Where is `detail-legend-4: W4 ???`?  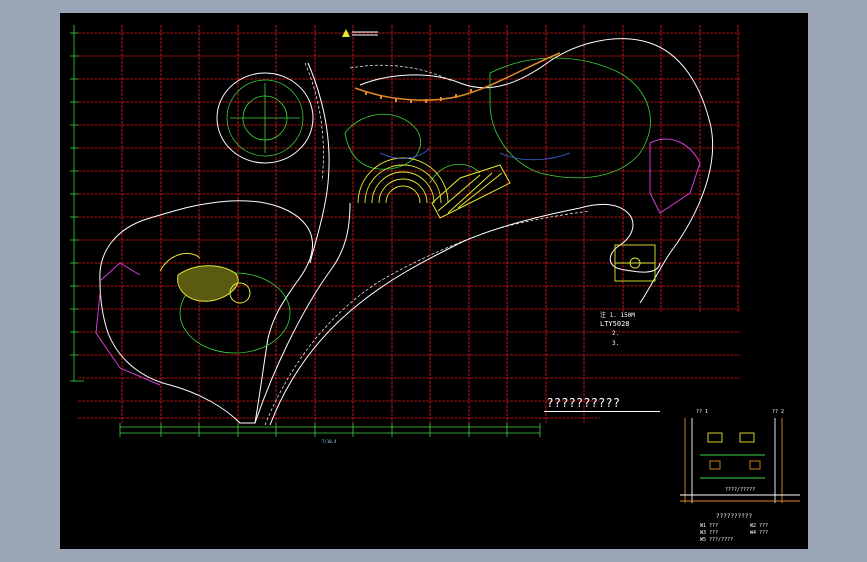
detail-legend-4: W4 ??? is located at coordinates (759, 533).